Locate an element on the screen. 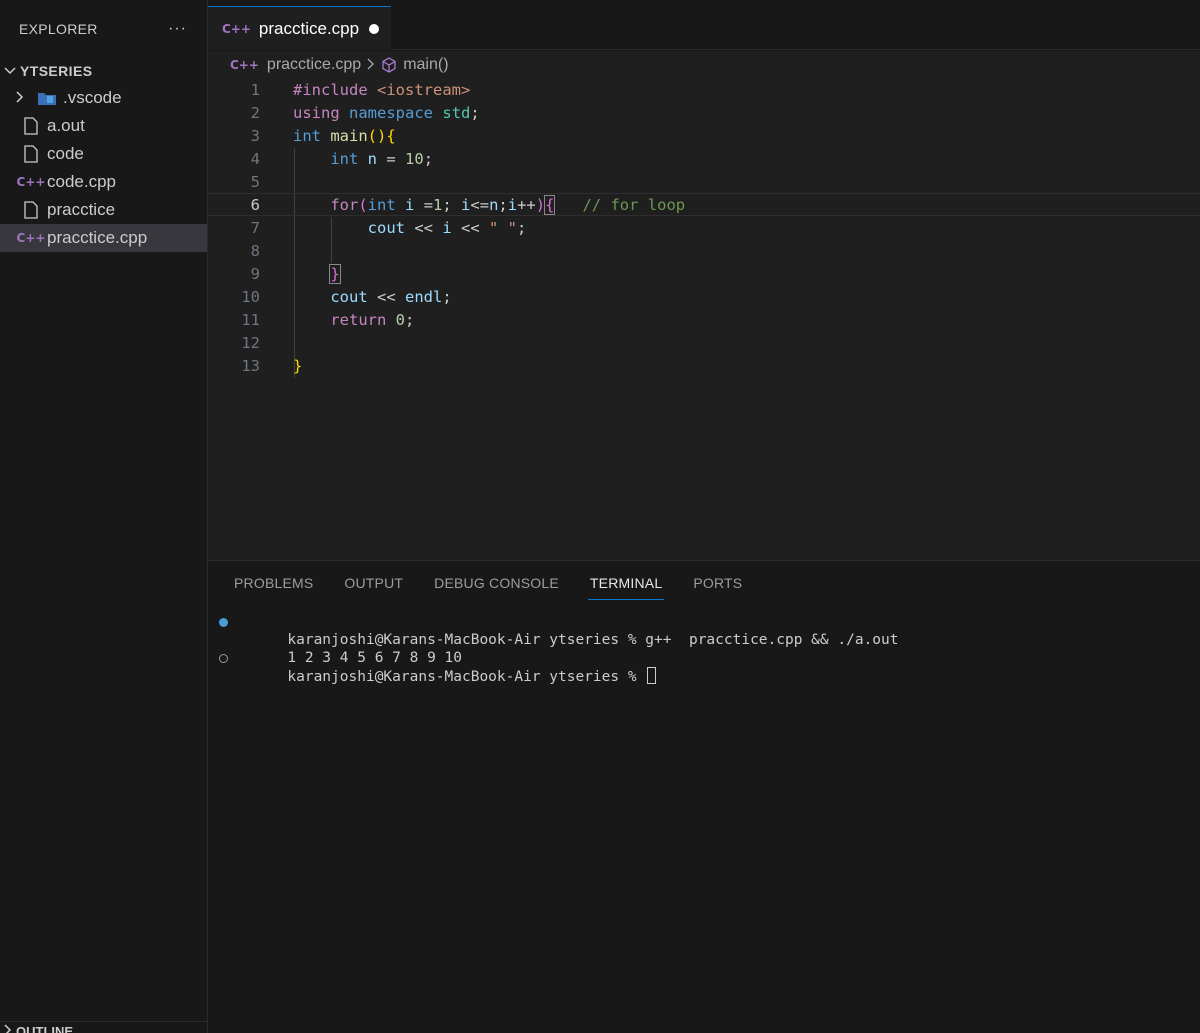 The width and height of the screenshot is (1200, 1033). code-line: 11 return 0; is located at coordinates (704, 320).